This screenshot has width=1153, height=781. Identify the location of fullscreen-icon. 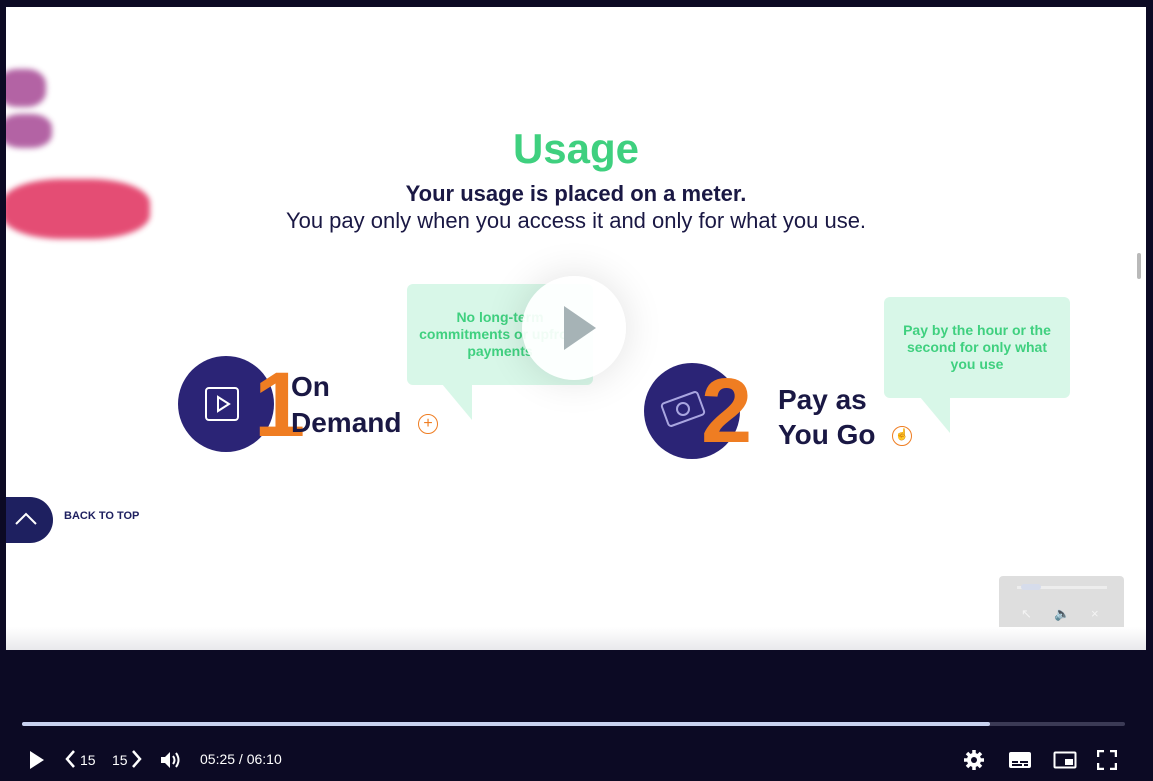
(1107, 760).